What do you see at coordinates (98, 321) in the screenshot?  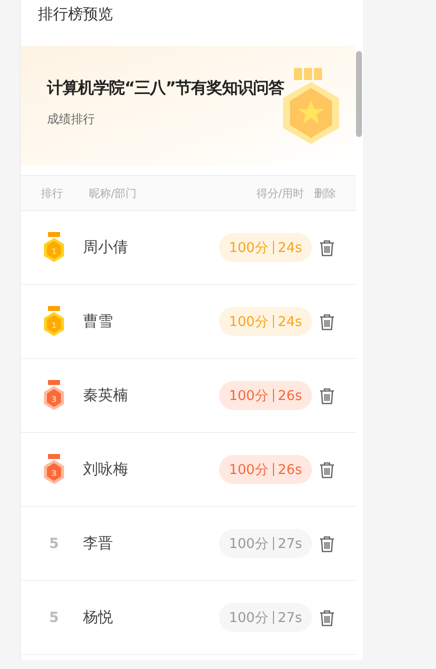 I see `participant-name: 曹雪` at bounding box center [98, 321].